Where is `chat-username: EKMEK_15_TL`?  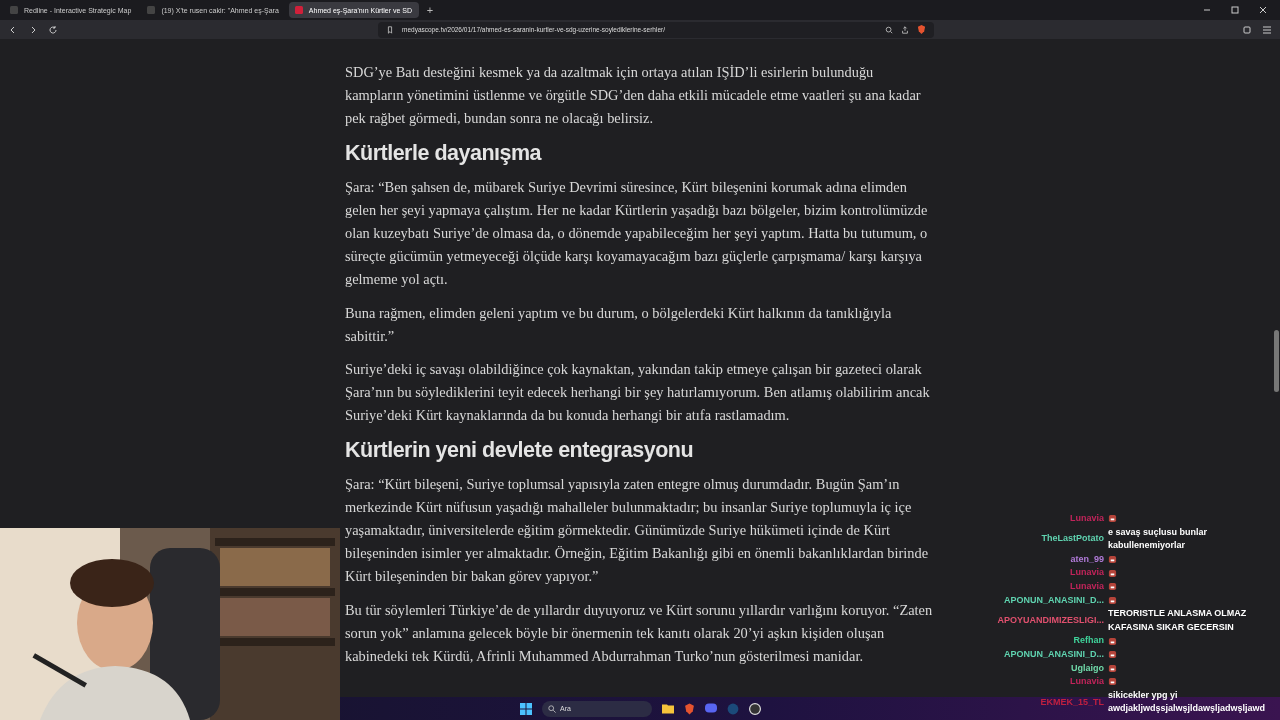
chat-username: EKMEK_15_TL is located at coordinates (1071, 702).